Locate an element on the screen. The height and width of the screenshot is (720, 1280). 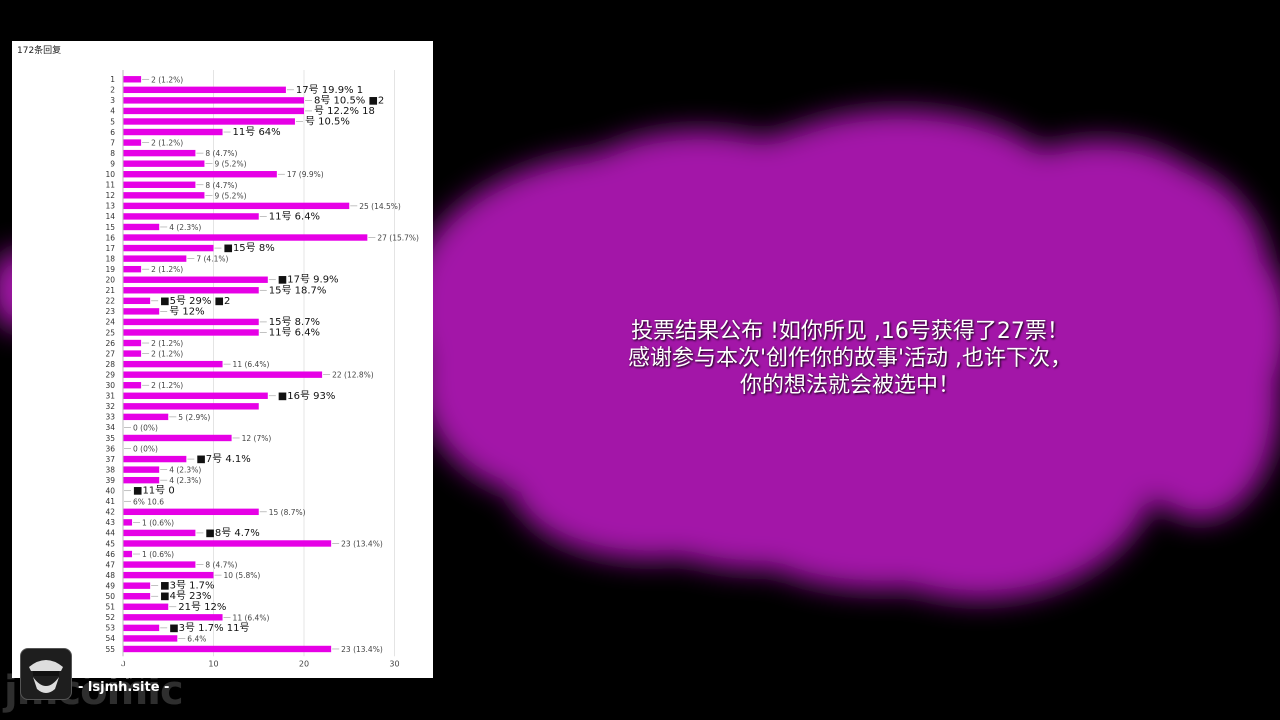
y-tick-label: 23 is located at coordinates (110, 311).